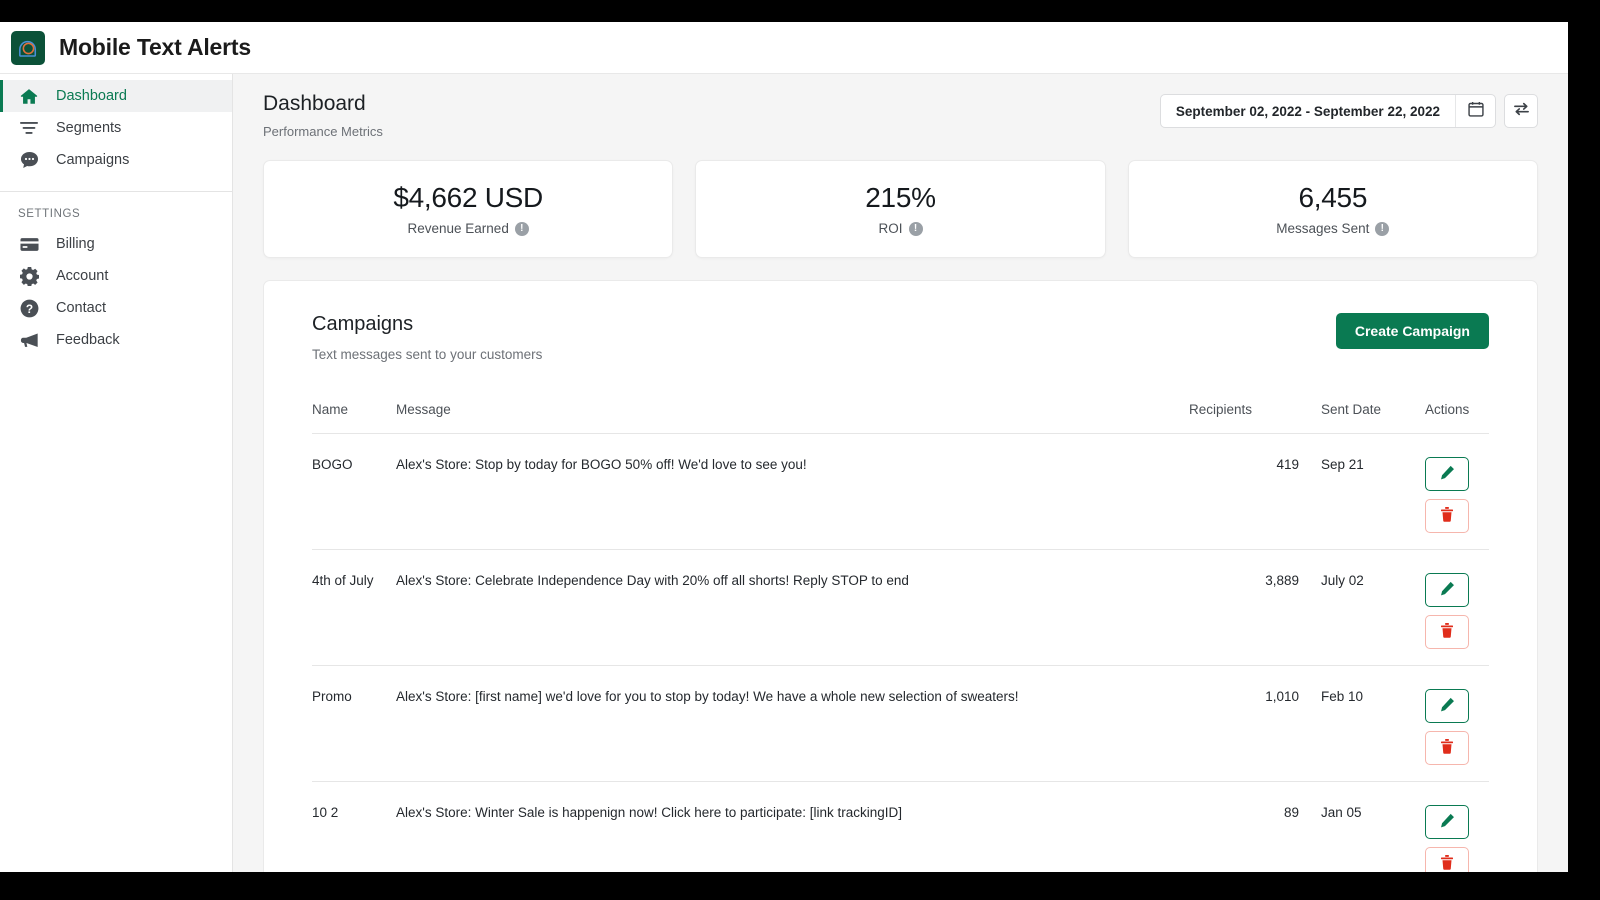 Image resolution: width=1600 pixels, height=900 pixels. I want to click on calendar-icon, so click(1475, 111).